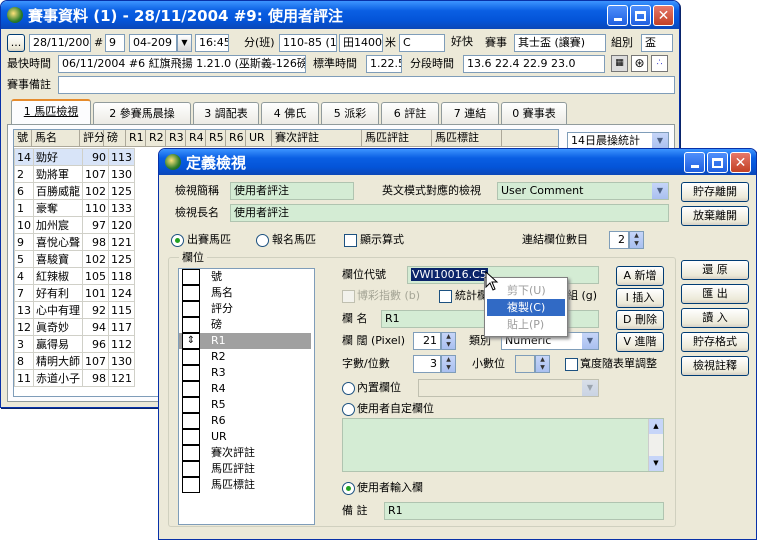 The image size is (757, 540). Describe the element at coordinates (56, 138) in the screenshot. I see `grid-header-cell: 馬名` at that location.